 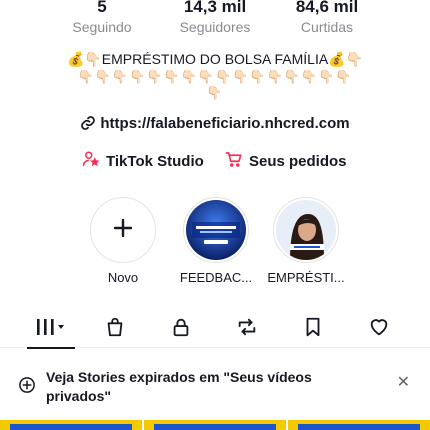 I want to click on repost-icon, so click(x=247, y=329).